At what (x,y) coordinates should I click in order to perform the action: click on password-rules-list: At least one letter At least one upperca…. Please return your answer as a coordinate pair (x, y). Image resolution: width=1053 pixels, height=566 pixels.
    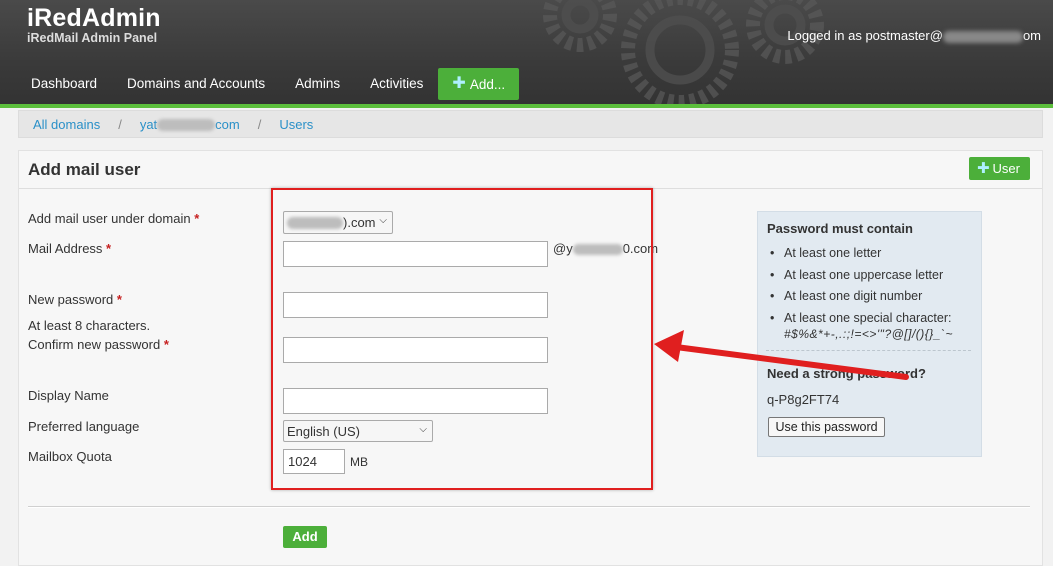
    Looking at the image, I should click on (860, 289).